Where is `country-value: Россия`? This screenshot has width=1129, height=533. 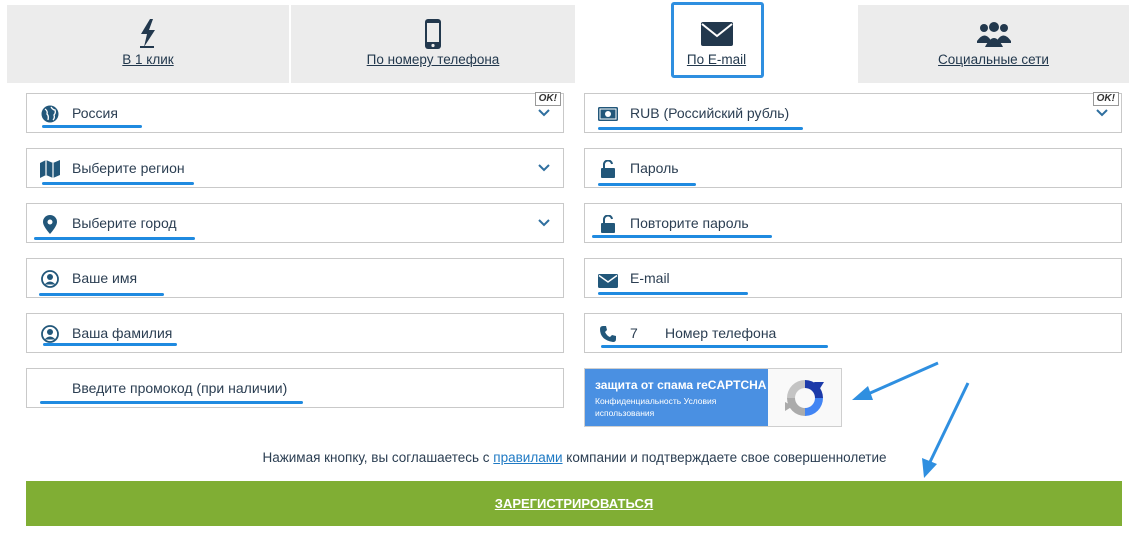
country-value: Россия is located at coordinates (95, 113).